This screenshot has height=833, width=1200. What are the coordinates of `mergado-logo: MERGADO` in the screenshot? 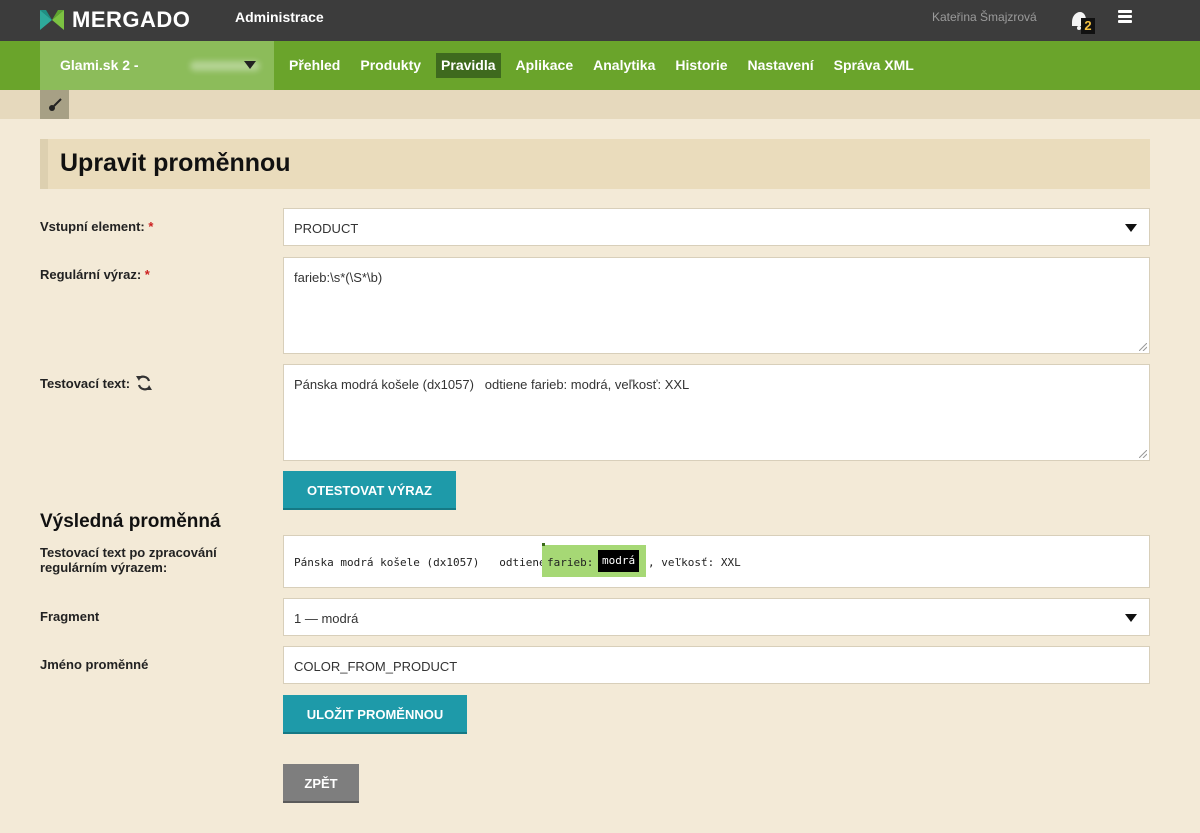 It's located at (115, 20).